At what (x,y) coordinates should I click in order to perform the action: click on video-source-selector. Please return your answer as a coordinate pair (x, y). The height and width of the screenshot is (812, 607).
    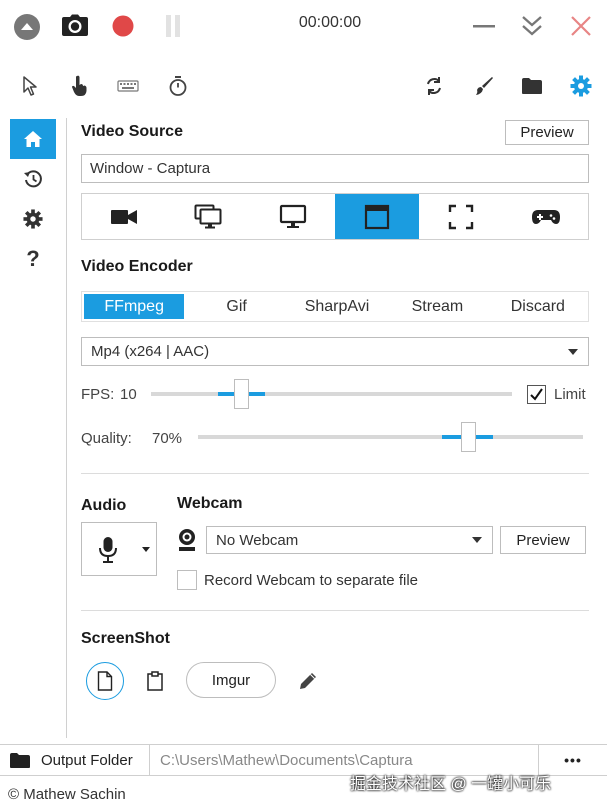
    Looking at the image, I should click on (335, 216).